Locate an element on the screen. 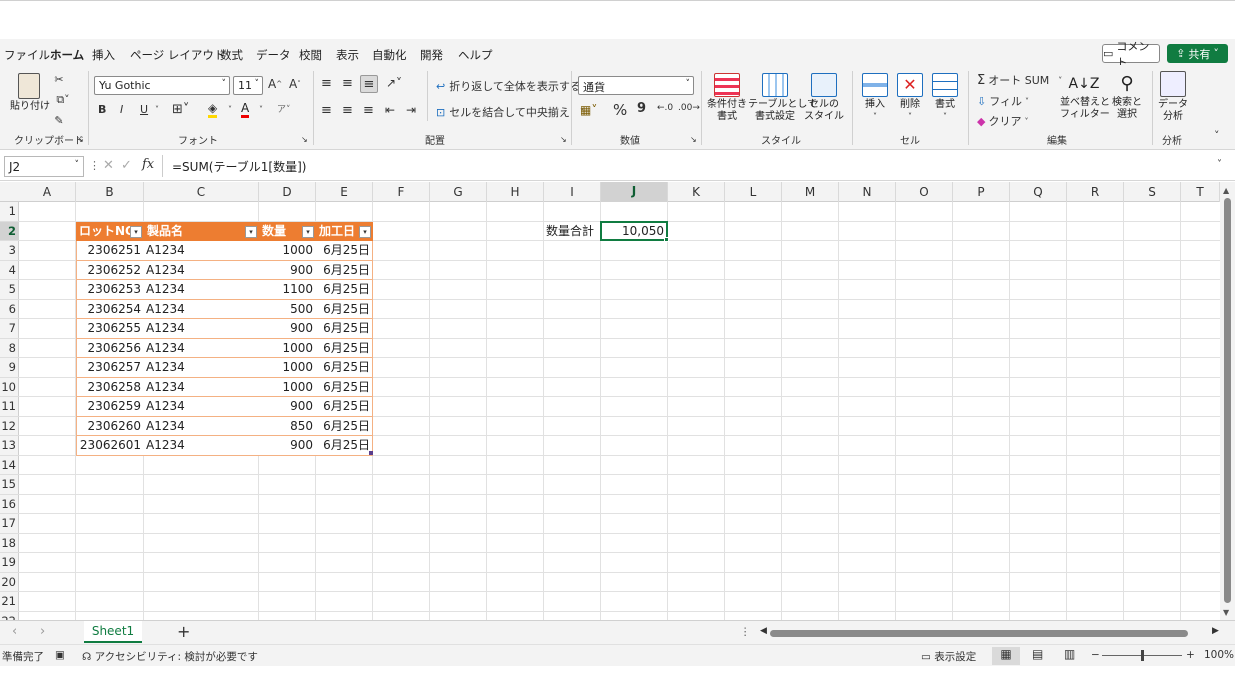 The image size is (1235, 696). row-header: 9 is located at coordinates (9, 368).